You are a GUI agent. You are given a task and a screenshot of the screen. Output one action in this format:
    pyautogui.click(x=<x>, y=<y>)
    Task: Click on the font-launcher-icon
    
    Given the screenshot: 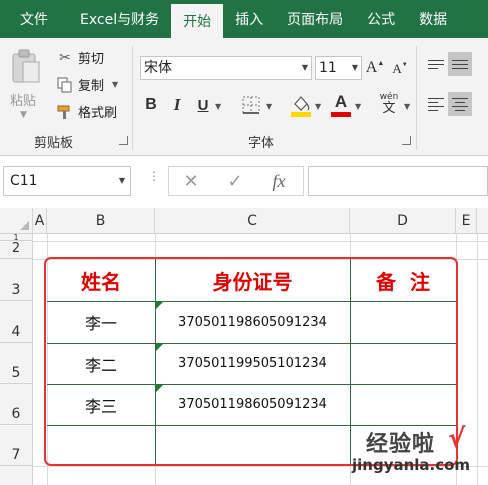 What is the action you would take?
    pyautogui.click(x=406, y=140)
    